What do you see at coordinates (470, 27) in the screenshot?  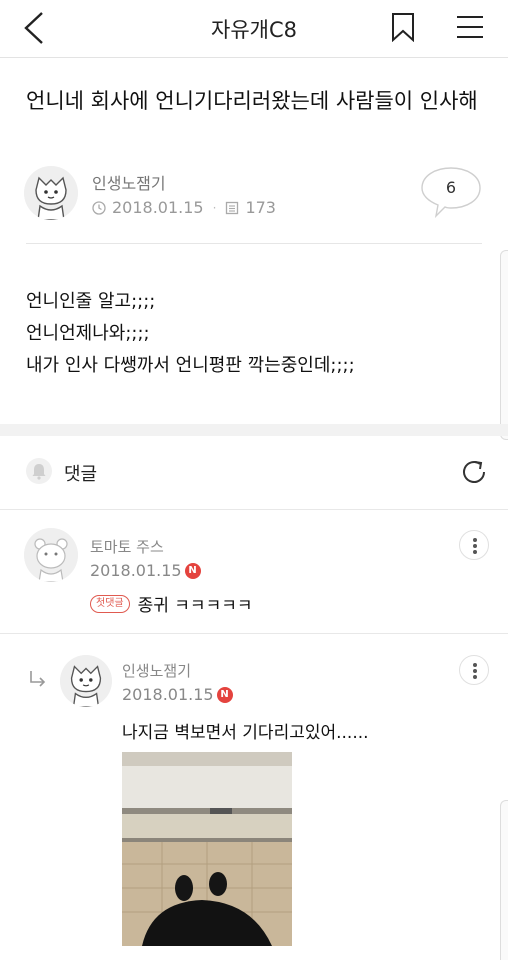 I see `hamburger-icon` at bounding box center [470, 27].